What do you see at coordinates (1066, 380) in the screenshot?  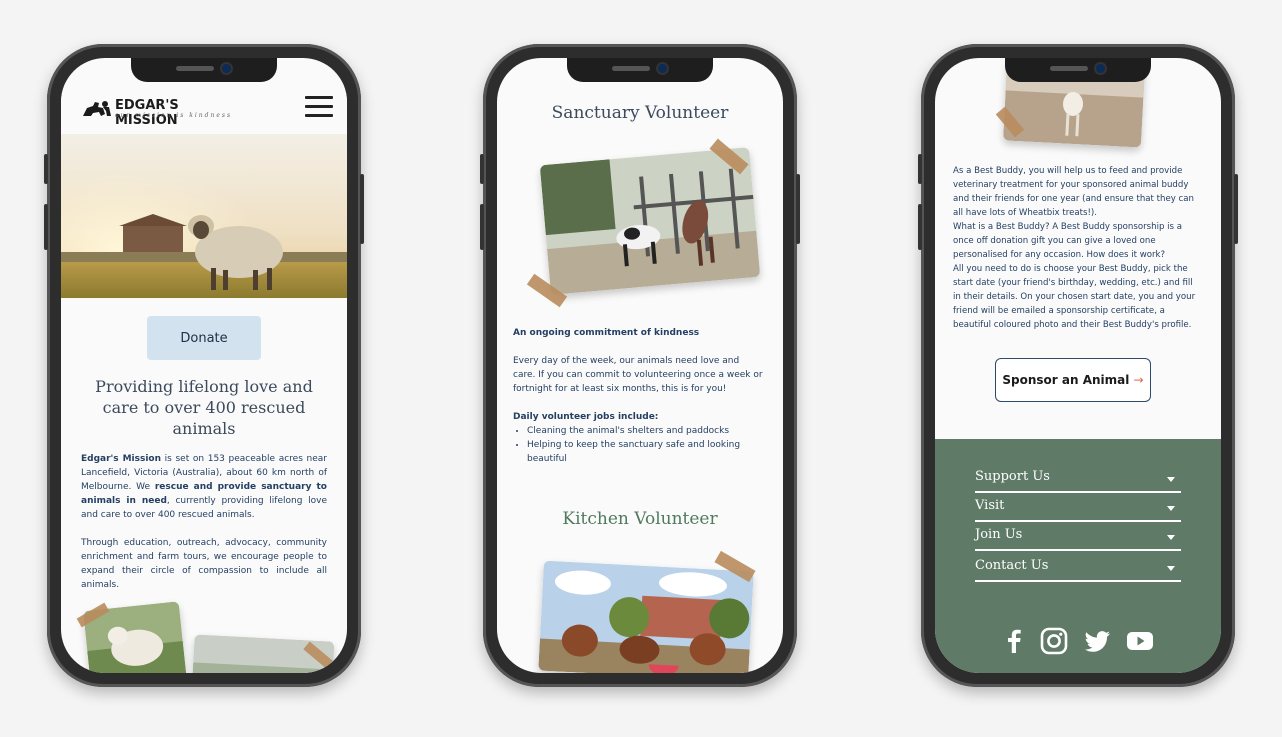 I see `sponsor-button-label: Sponsor an Animal` at bounding box center [1066, 380].